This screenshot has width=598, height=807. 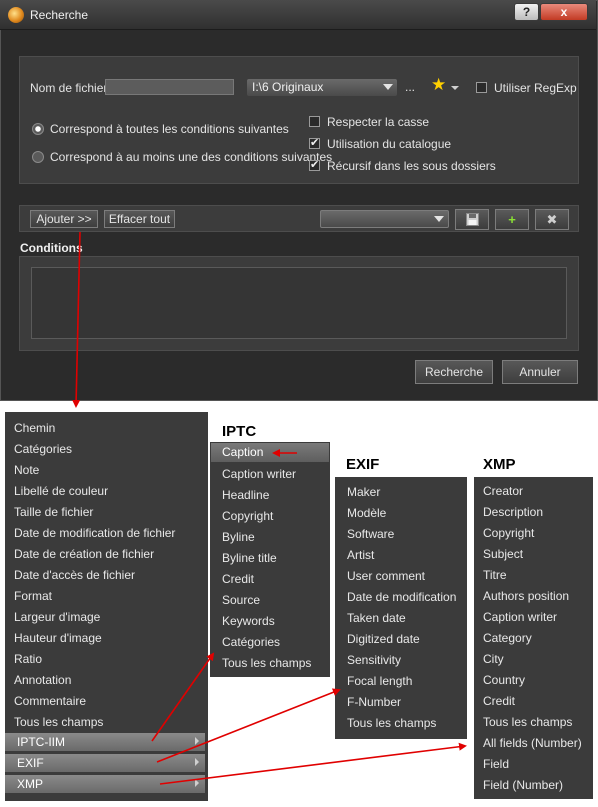 I want to click on menu-item: Category, so click(x=507, y=638).